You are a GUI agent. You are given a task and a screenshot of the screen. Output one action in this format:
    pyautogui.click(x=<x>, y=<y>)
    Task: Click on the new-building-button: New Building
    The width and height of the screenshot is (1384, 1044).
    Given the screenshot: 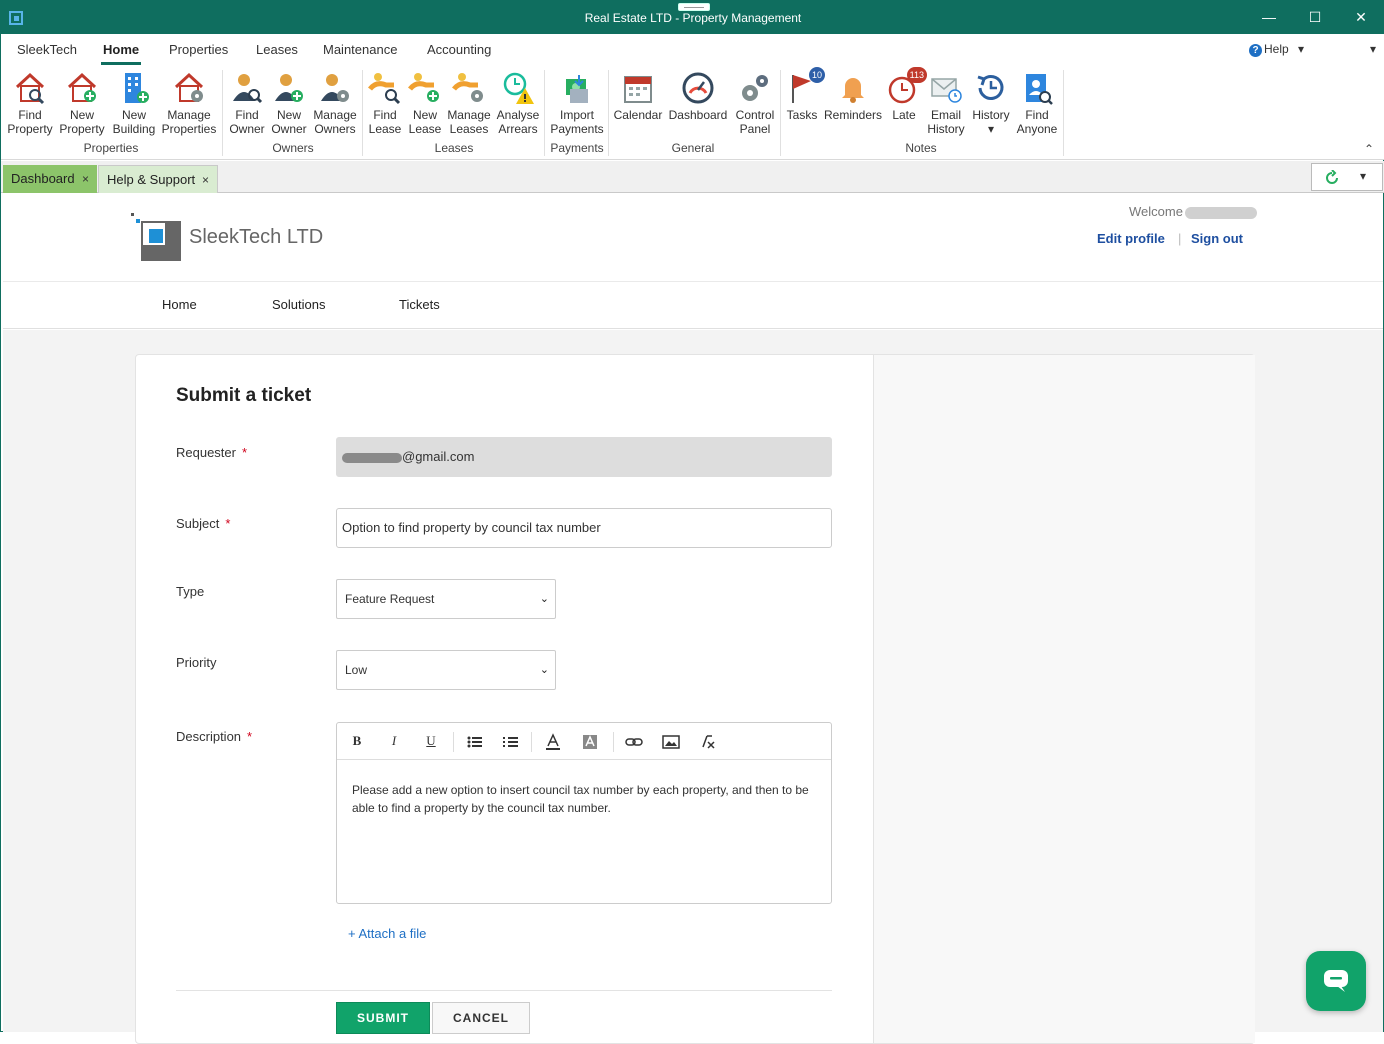 What is the action you would take?
    pyautogui.click(x=134, y=103)
    